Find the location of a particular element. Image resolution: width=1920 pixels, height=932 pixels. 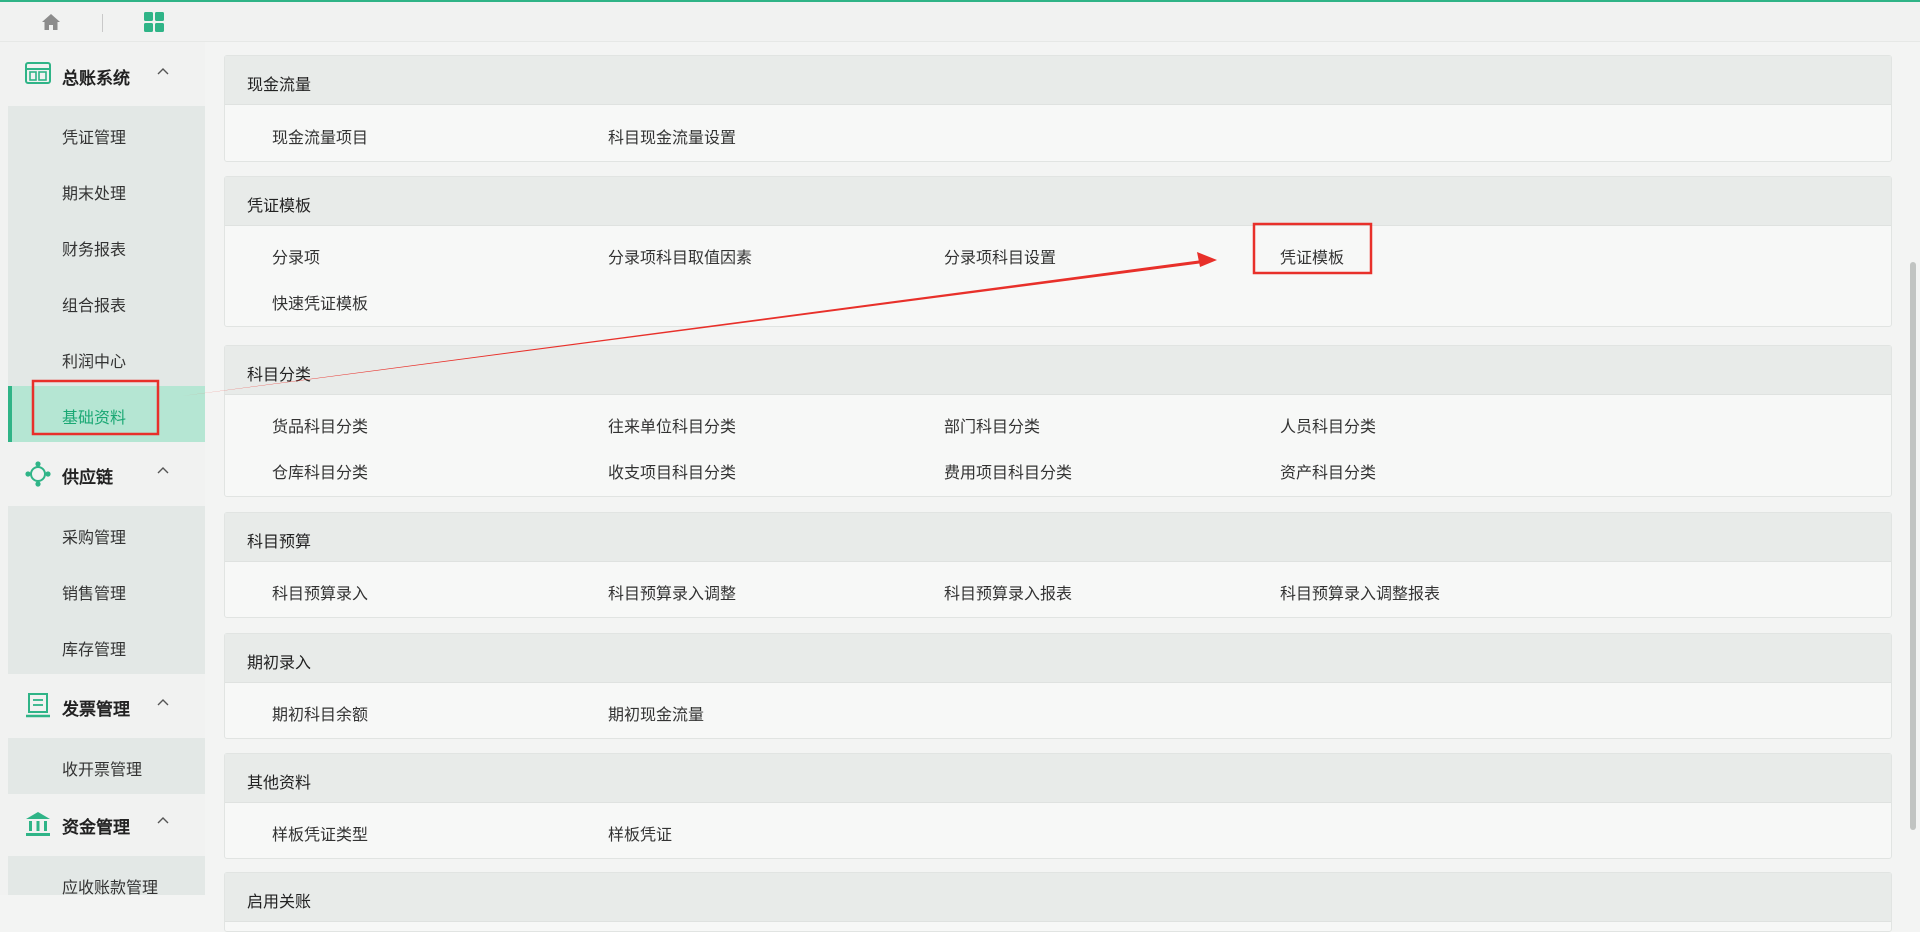

highlight-box-basic-data is located at coordinates (95, 407).